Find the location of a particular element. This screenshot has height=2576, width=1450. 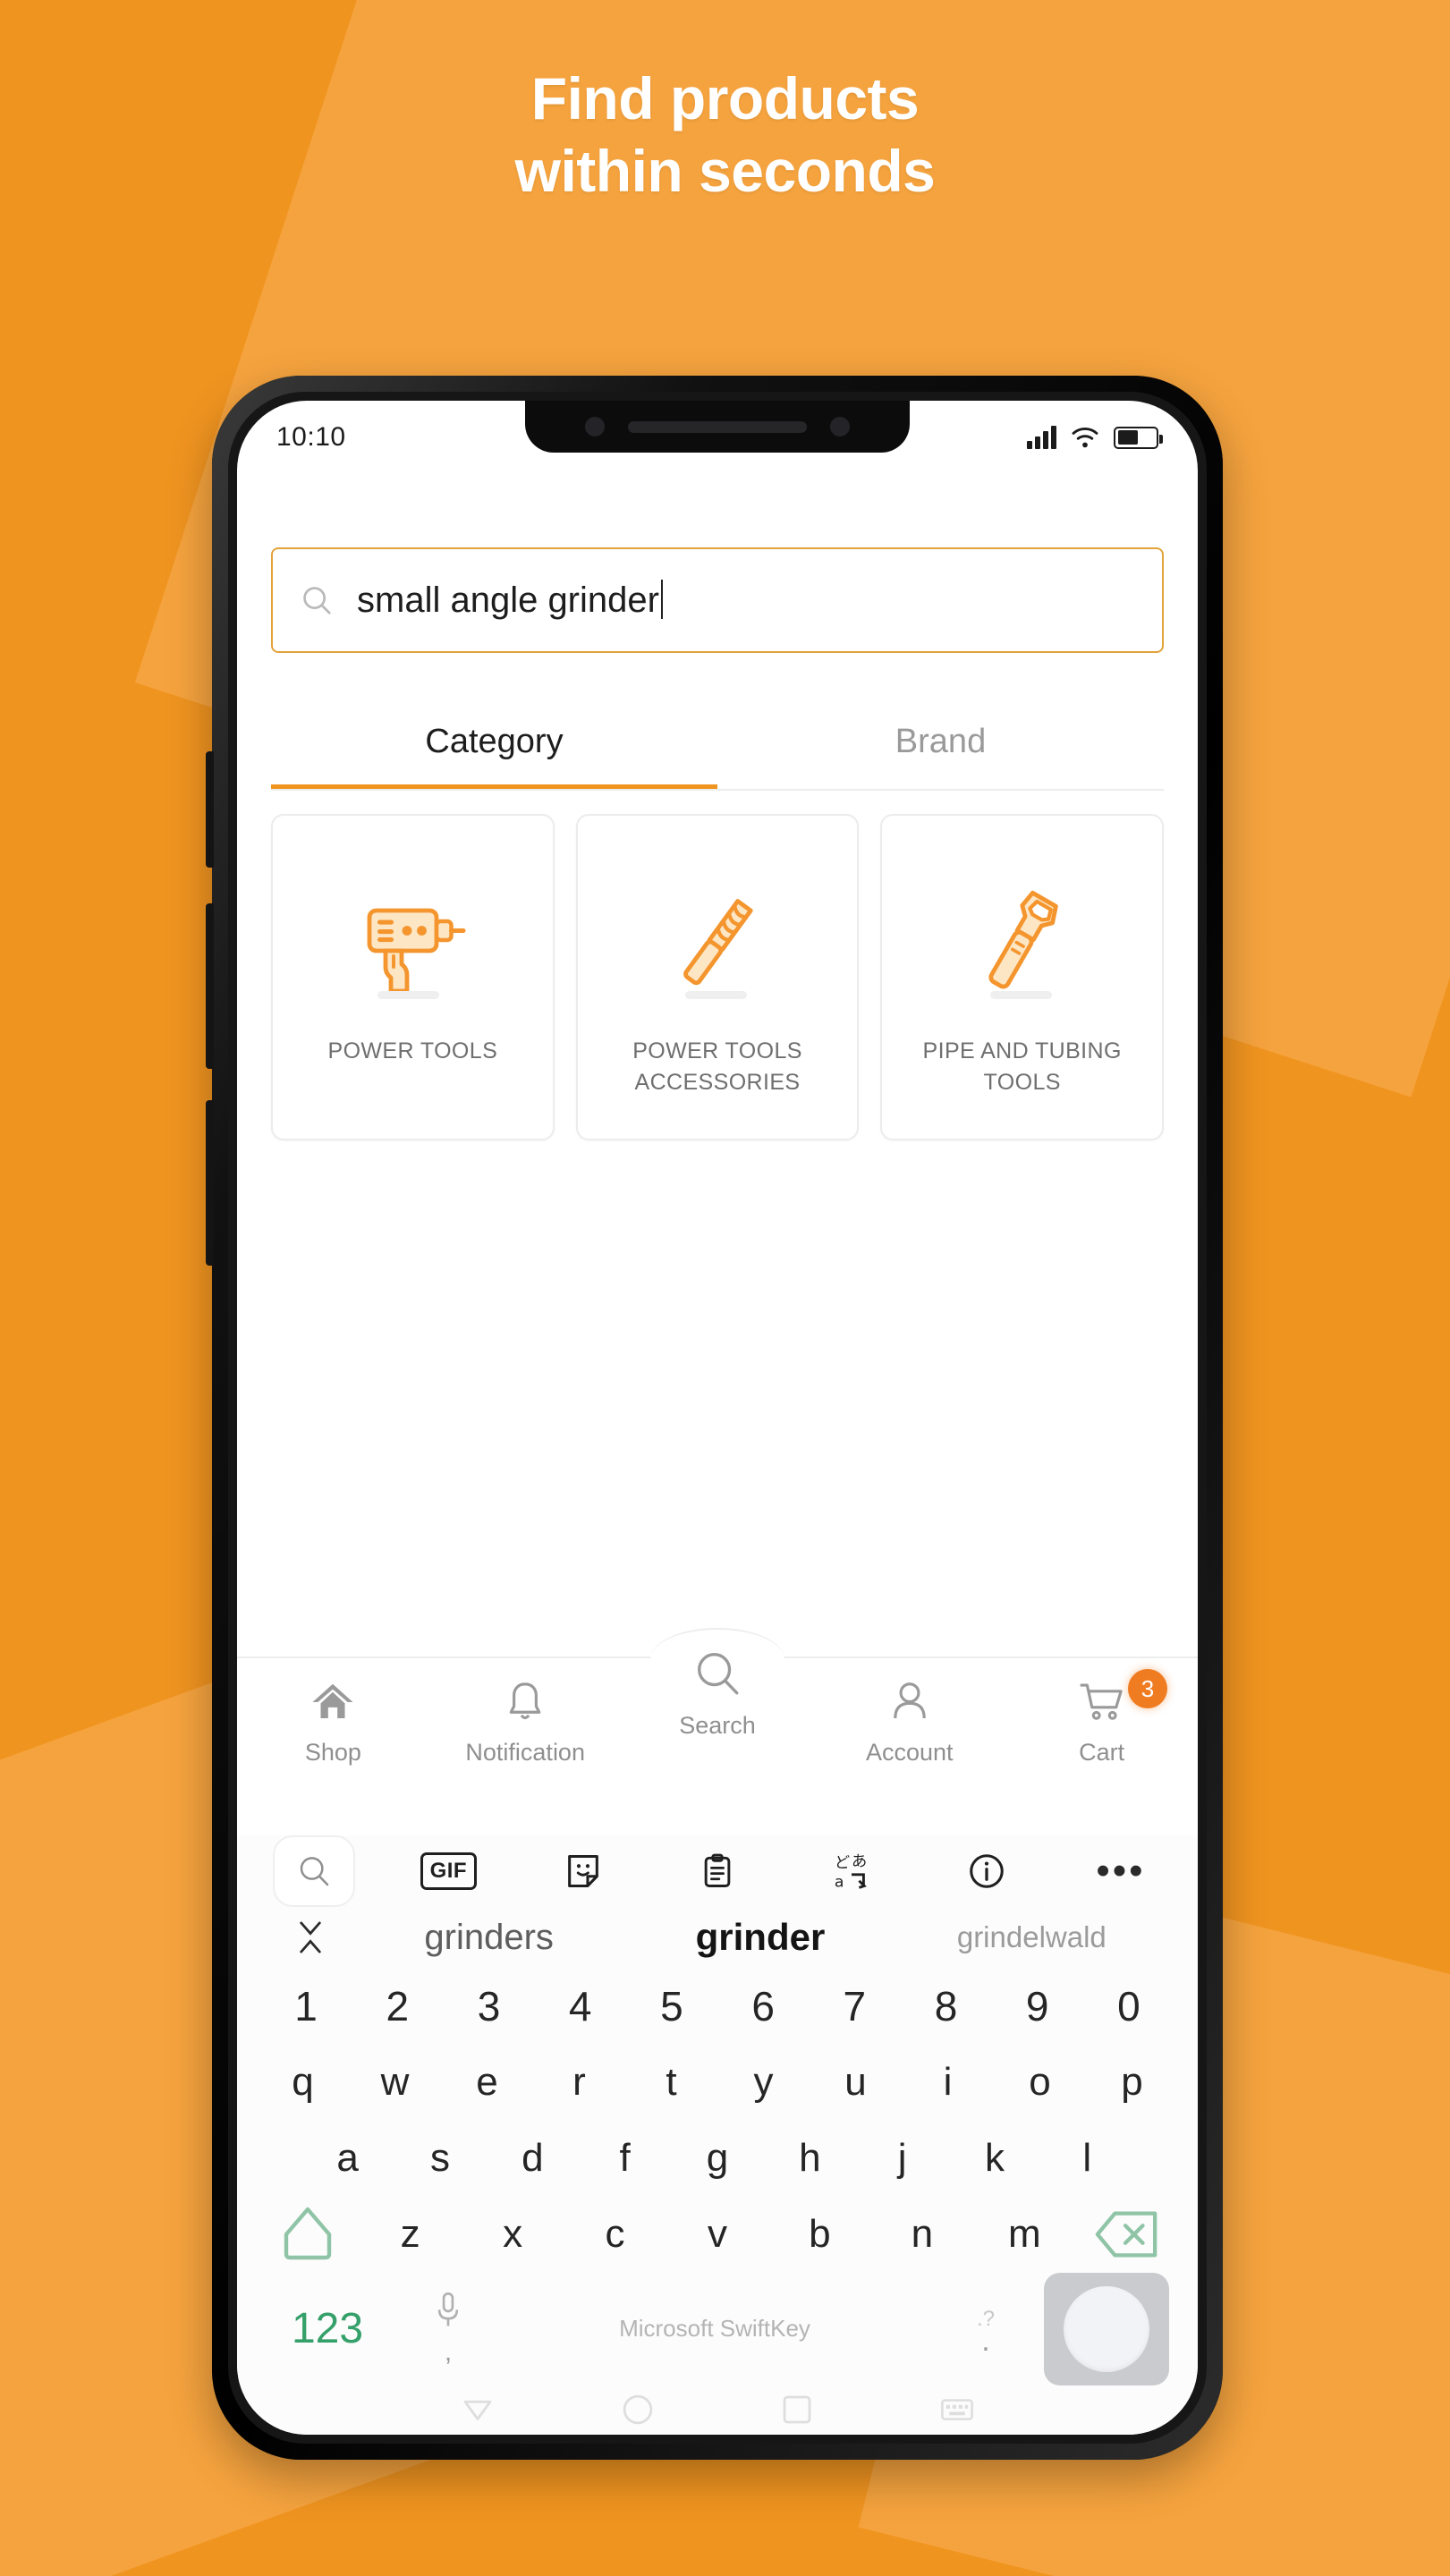

phone-button-mute is located at coordinates (210, 809).